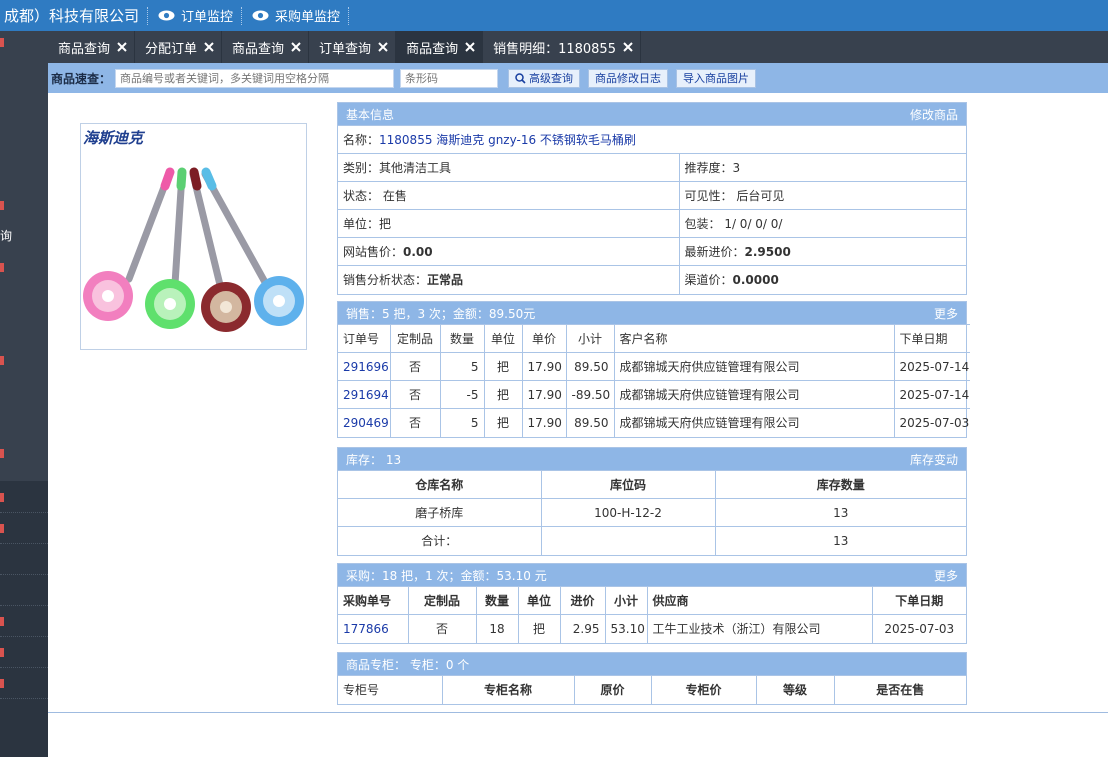  I want to click on table-row: 磨子桥库 100-H-12-2 13, so click(652, 512).